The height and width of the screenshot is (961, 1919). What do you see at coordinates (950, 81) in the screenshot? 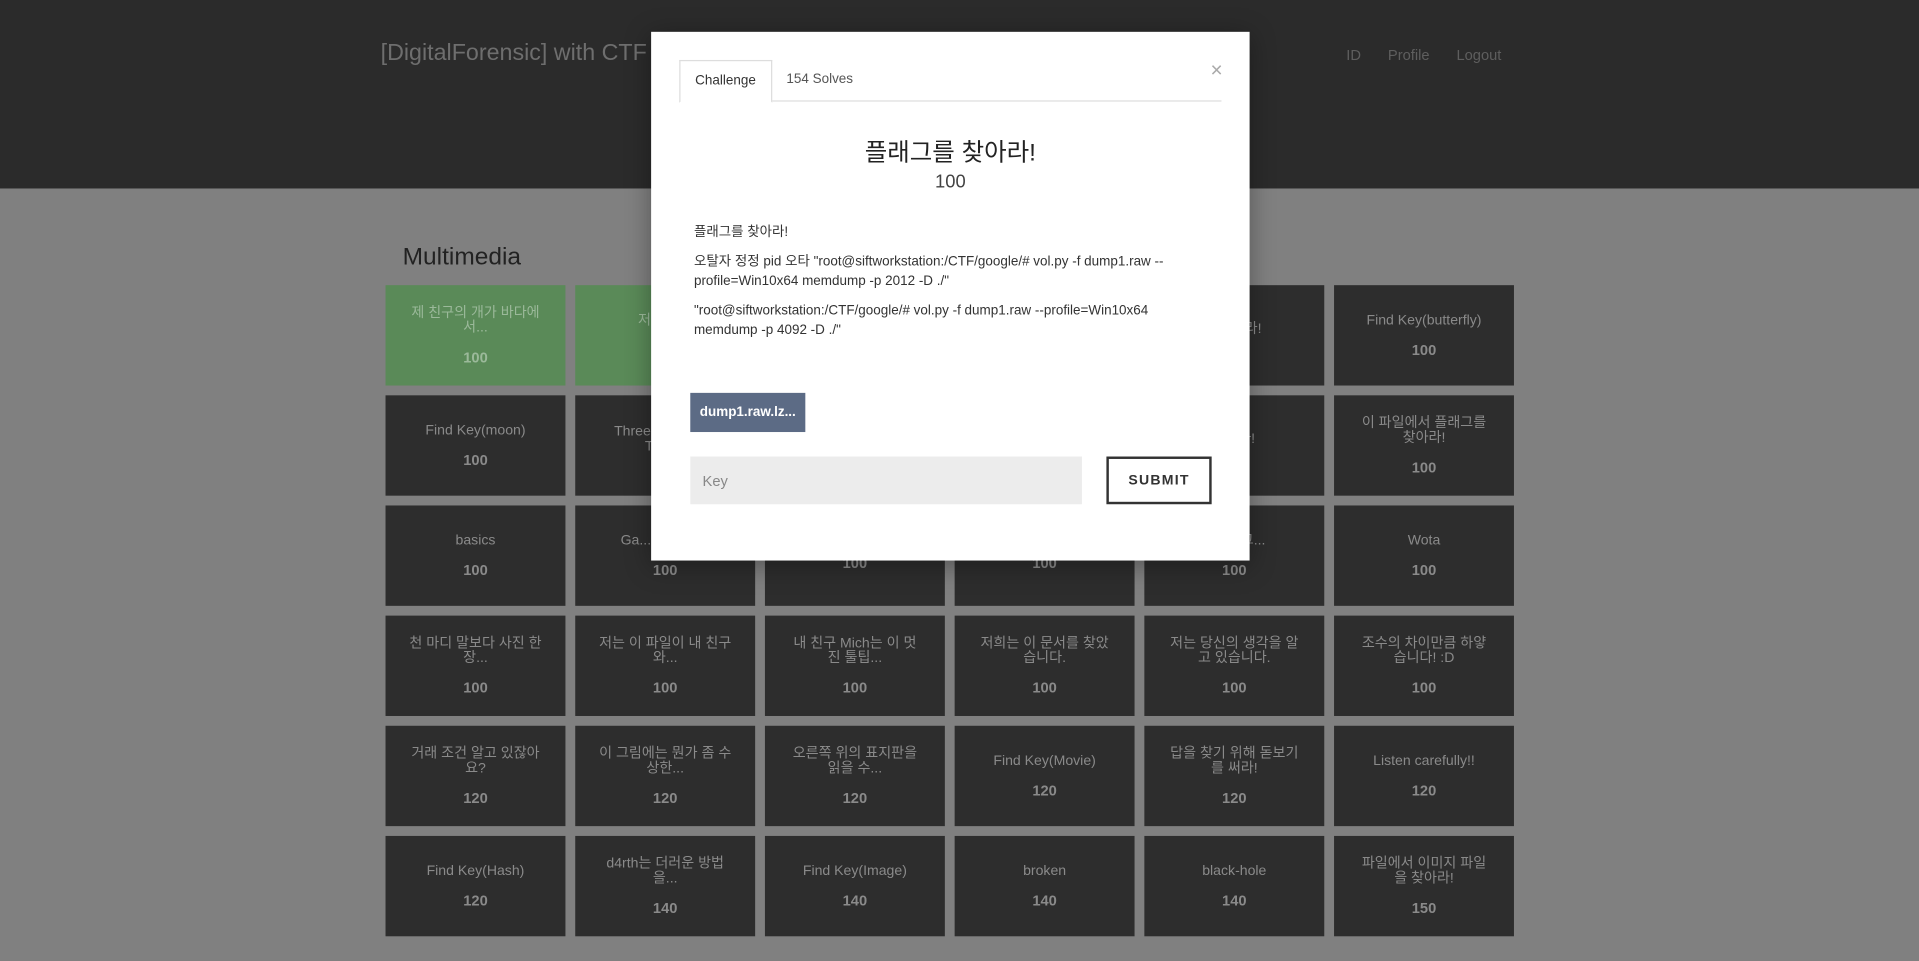
I see `modal-tabs: Challenge 154 Solves` at bounding box center [950, 81].